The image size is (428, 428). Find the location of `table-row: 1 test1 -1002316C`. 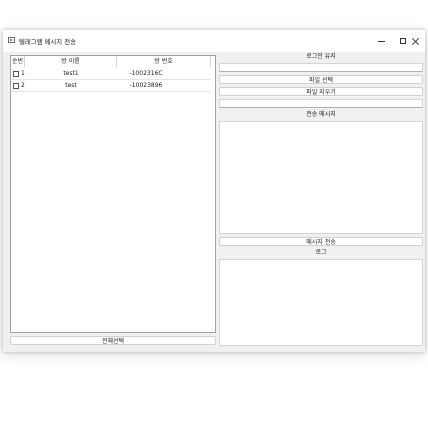

table-row: 1 test1 -1002316C is located at coordinates (111, 74).